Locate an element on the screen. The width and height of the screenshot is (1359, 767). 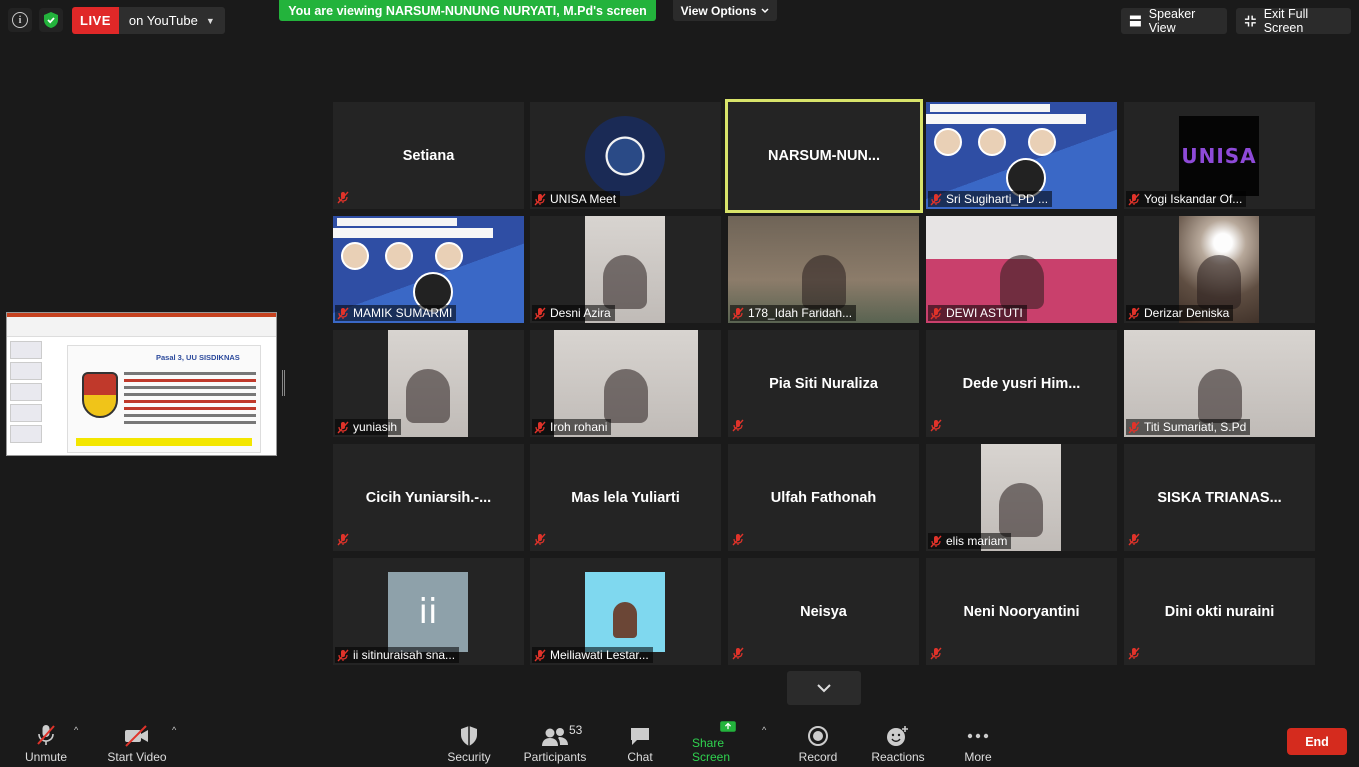
start-video-button: Start Video is located at coordinates (137, 742).